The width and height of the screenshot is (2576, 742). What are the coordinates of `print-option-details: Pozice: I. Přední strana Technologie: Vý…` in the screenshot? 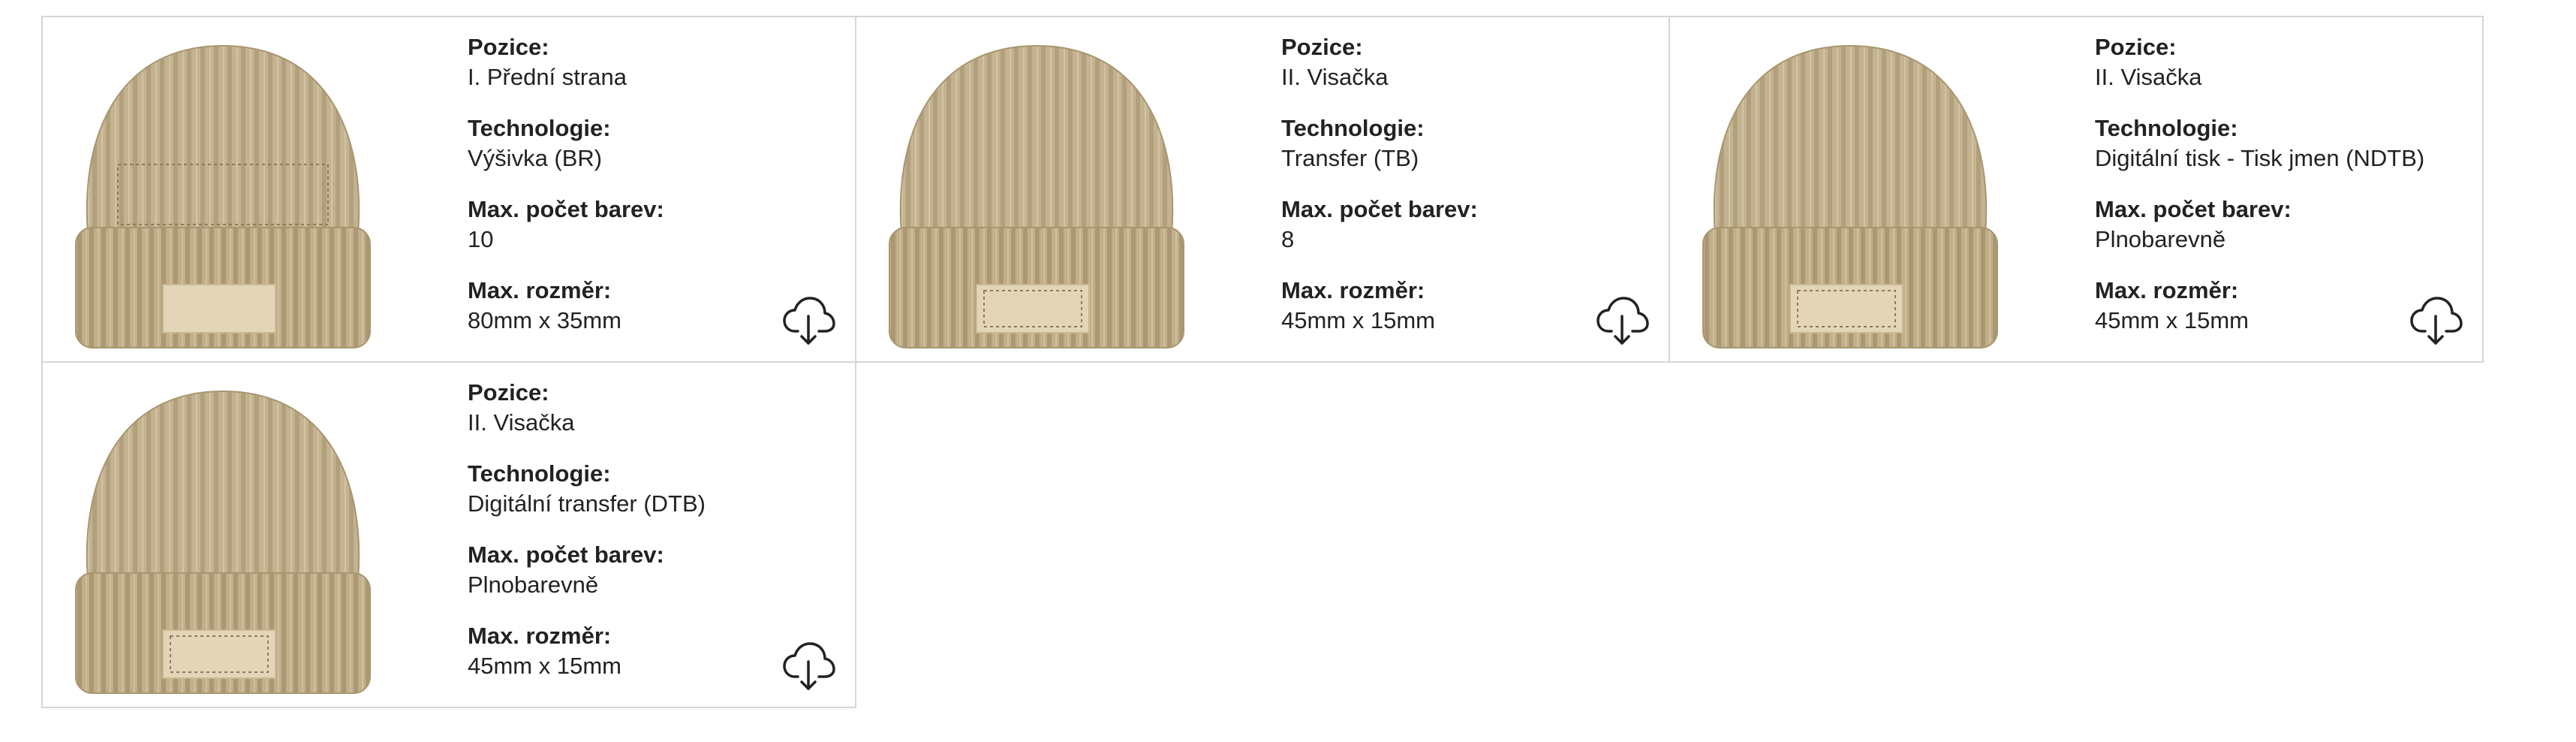 It's located at (648, 184).